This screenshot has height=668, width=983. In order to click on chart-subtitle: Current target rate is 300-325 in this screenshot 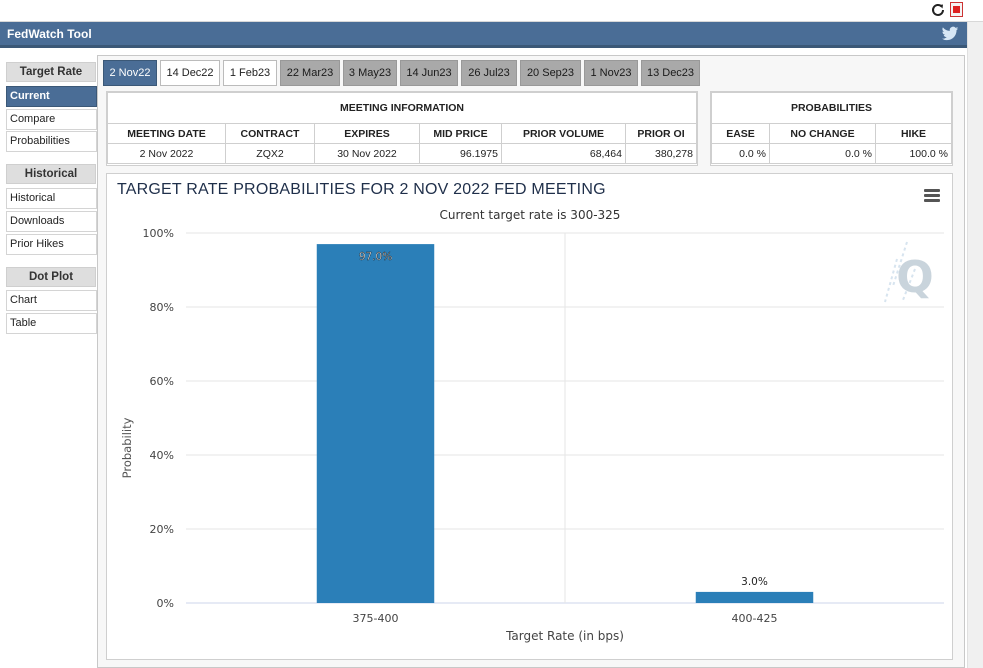, I will do `click(530, 215)`.